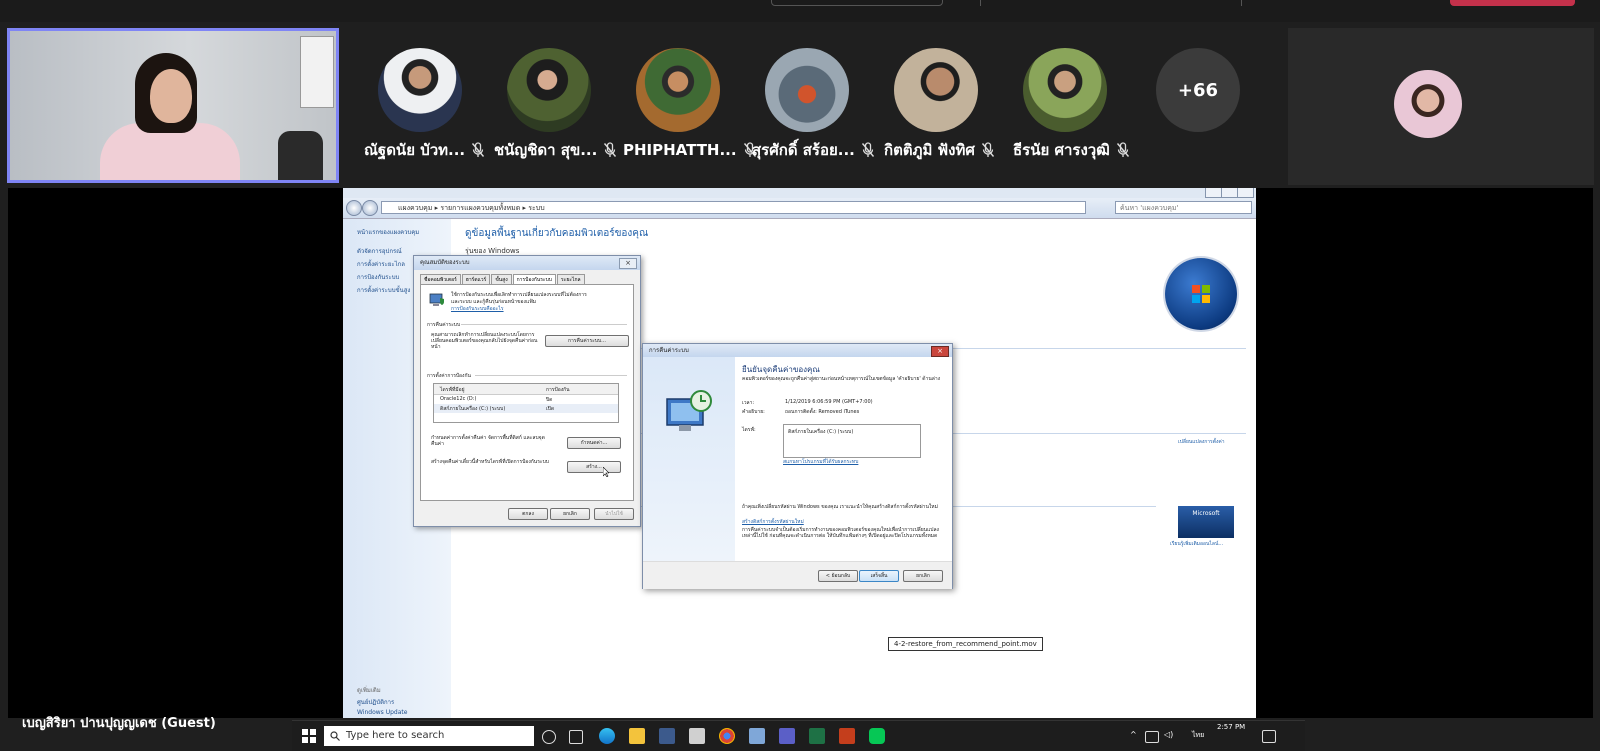 The width and height of the screenshot is (1600, 751). I want to click on self-avatar, so click(1428, 104).